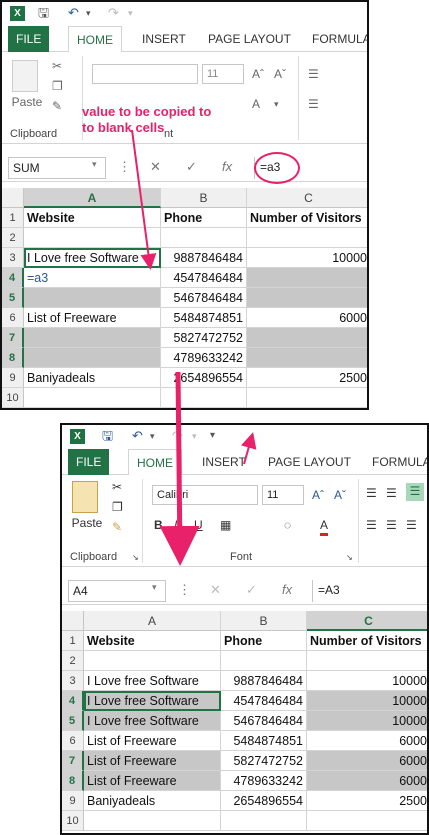  I want to click on italic-icon: I, so click(175, 525).